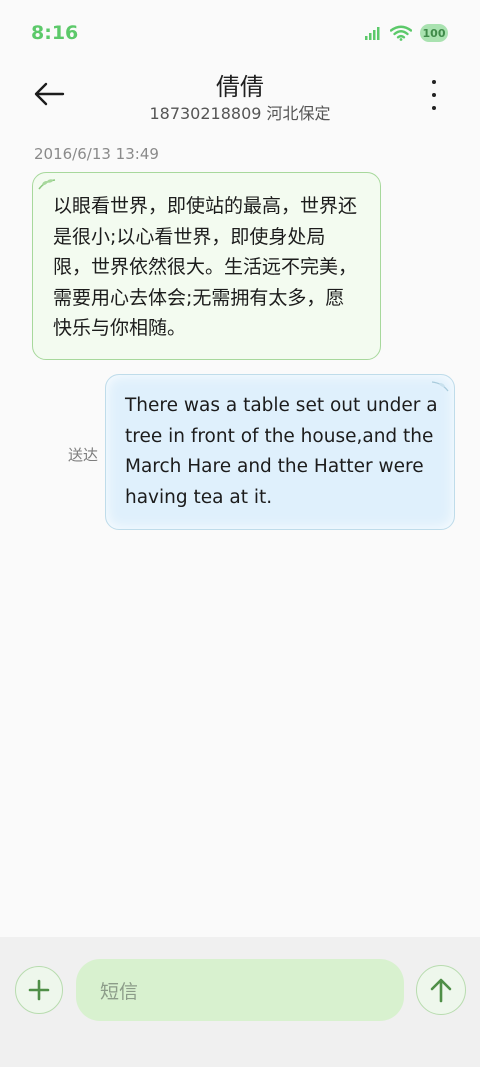  I want to click on composer-bar: 短信, so click(240, 1002).